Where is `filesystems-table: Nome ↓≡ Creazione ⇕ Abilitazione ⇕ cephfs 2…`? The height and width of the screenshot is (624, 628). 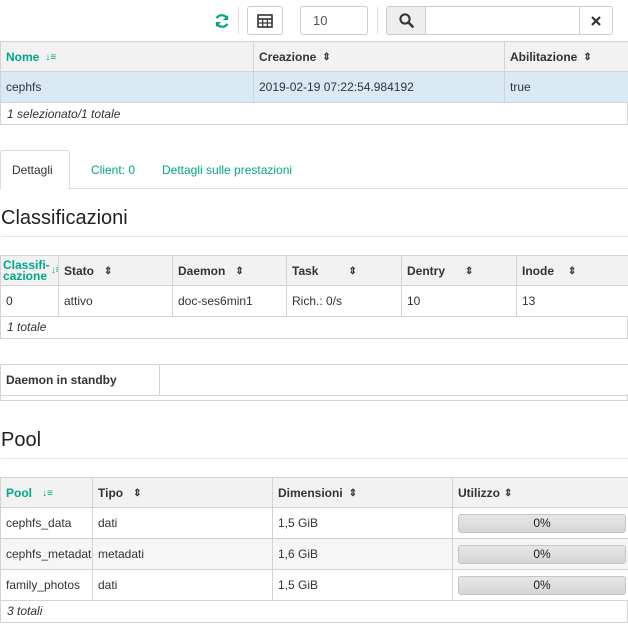 filesystems-table: Nome ↓≡ Creazione ⇕ Abilitazione ⇕ cephfs 2… is located at coordinates (314, 72).